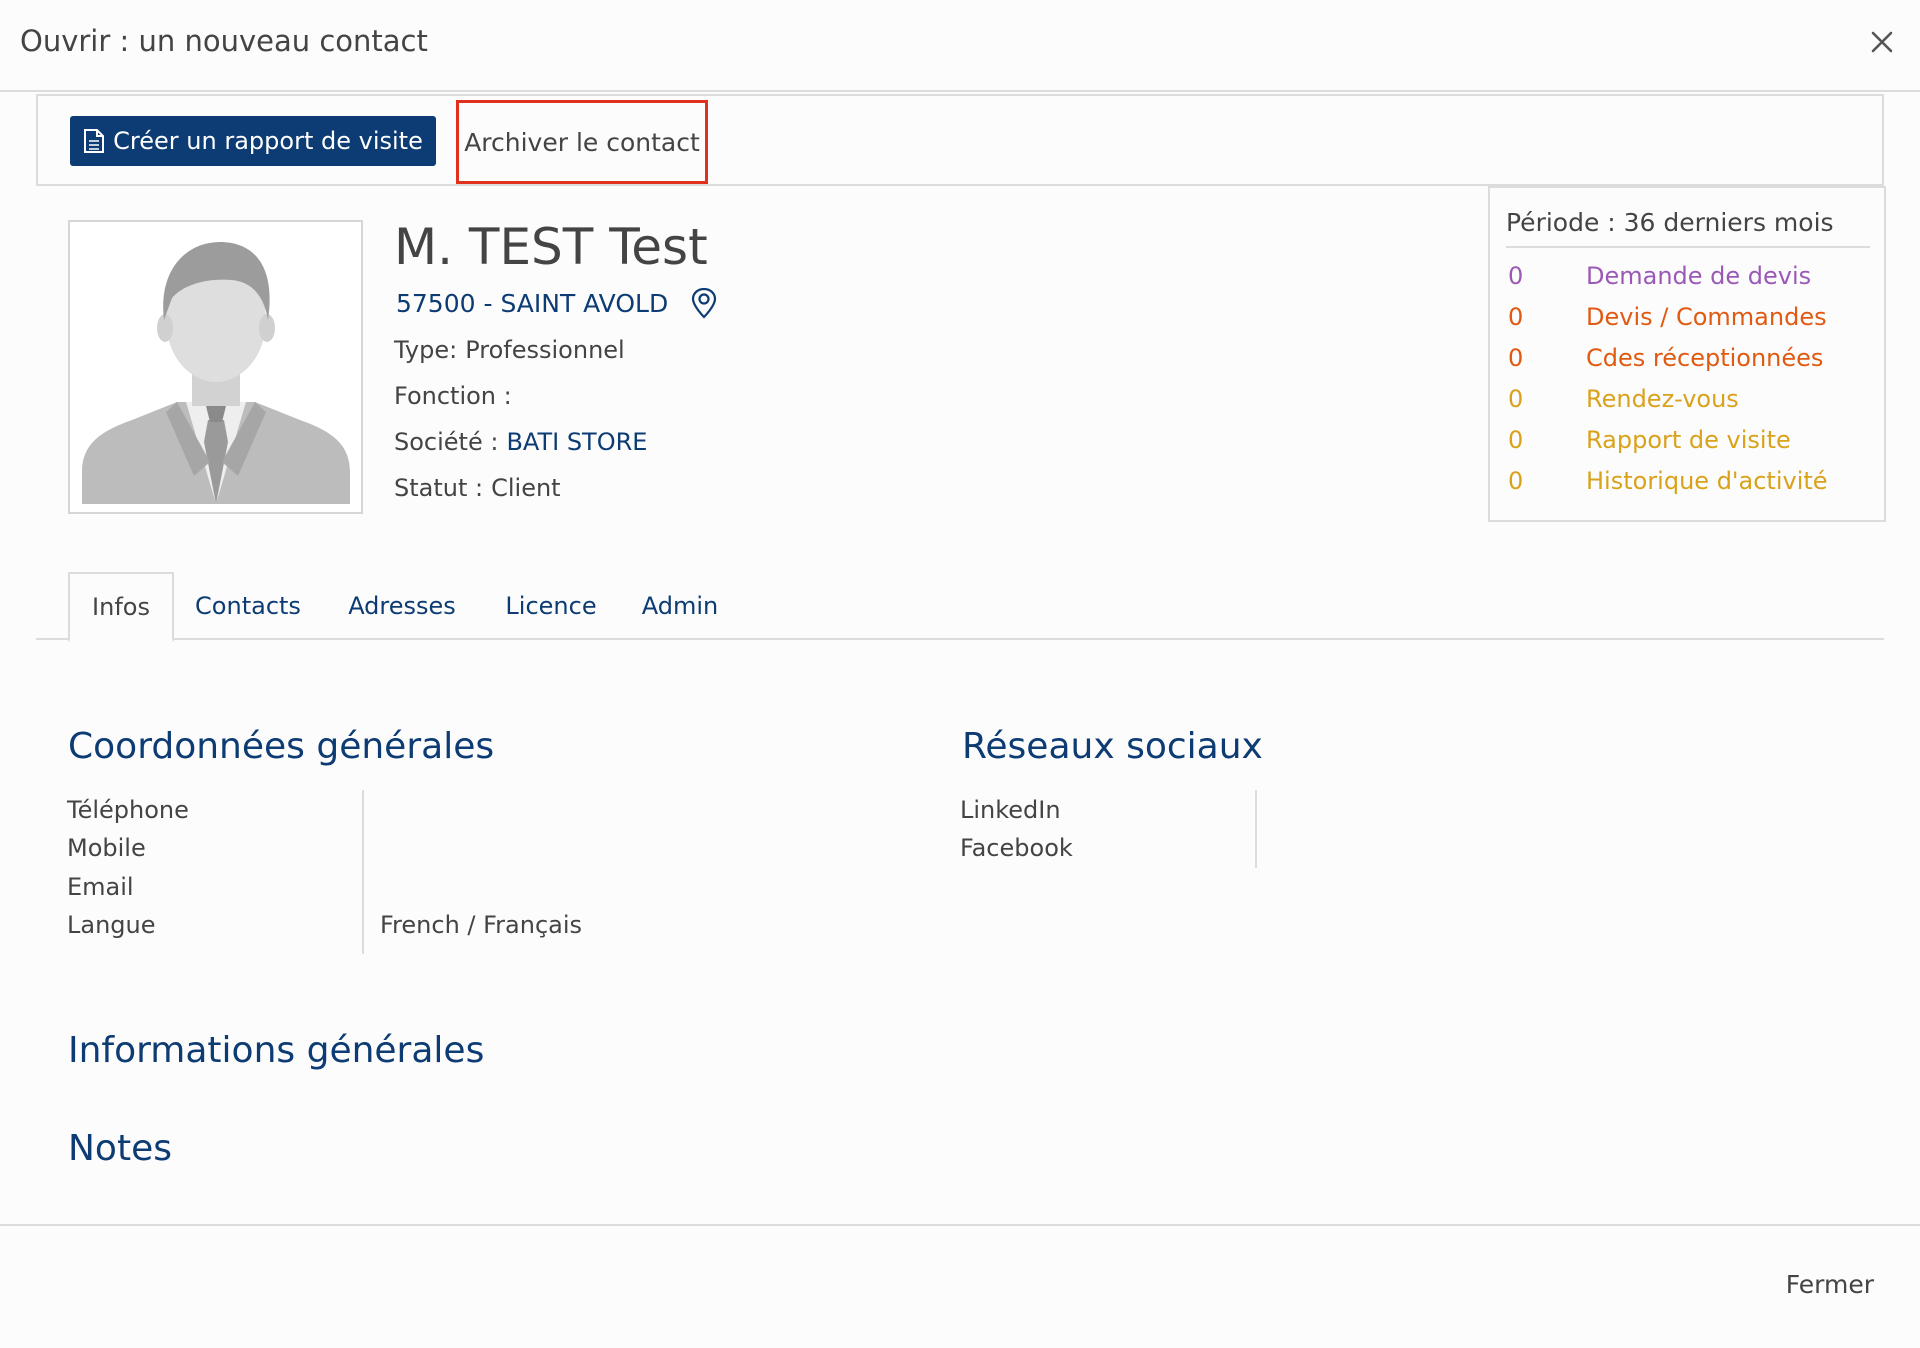 This screenshot has height=1348, width=1920. What do you see at coordinates (1705, 358) in the screenshot?
I see `stat-label: Cdes réceptionnées` at bounding box center [1705, 358].